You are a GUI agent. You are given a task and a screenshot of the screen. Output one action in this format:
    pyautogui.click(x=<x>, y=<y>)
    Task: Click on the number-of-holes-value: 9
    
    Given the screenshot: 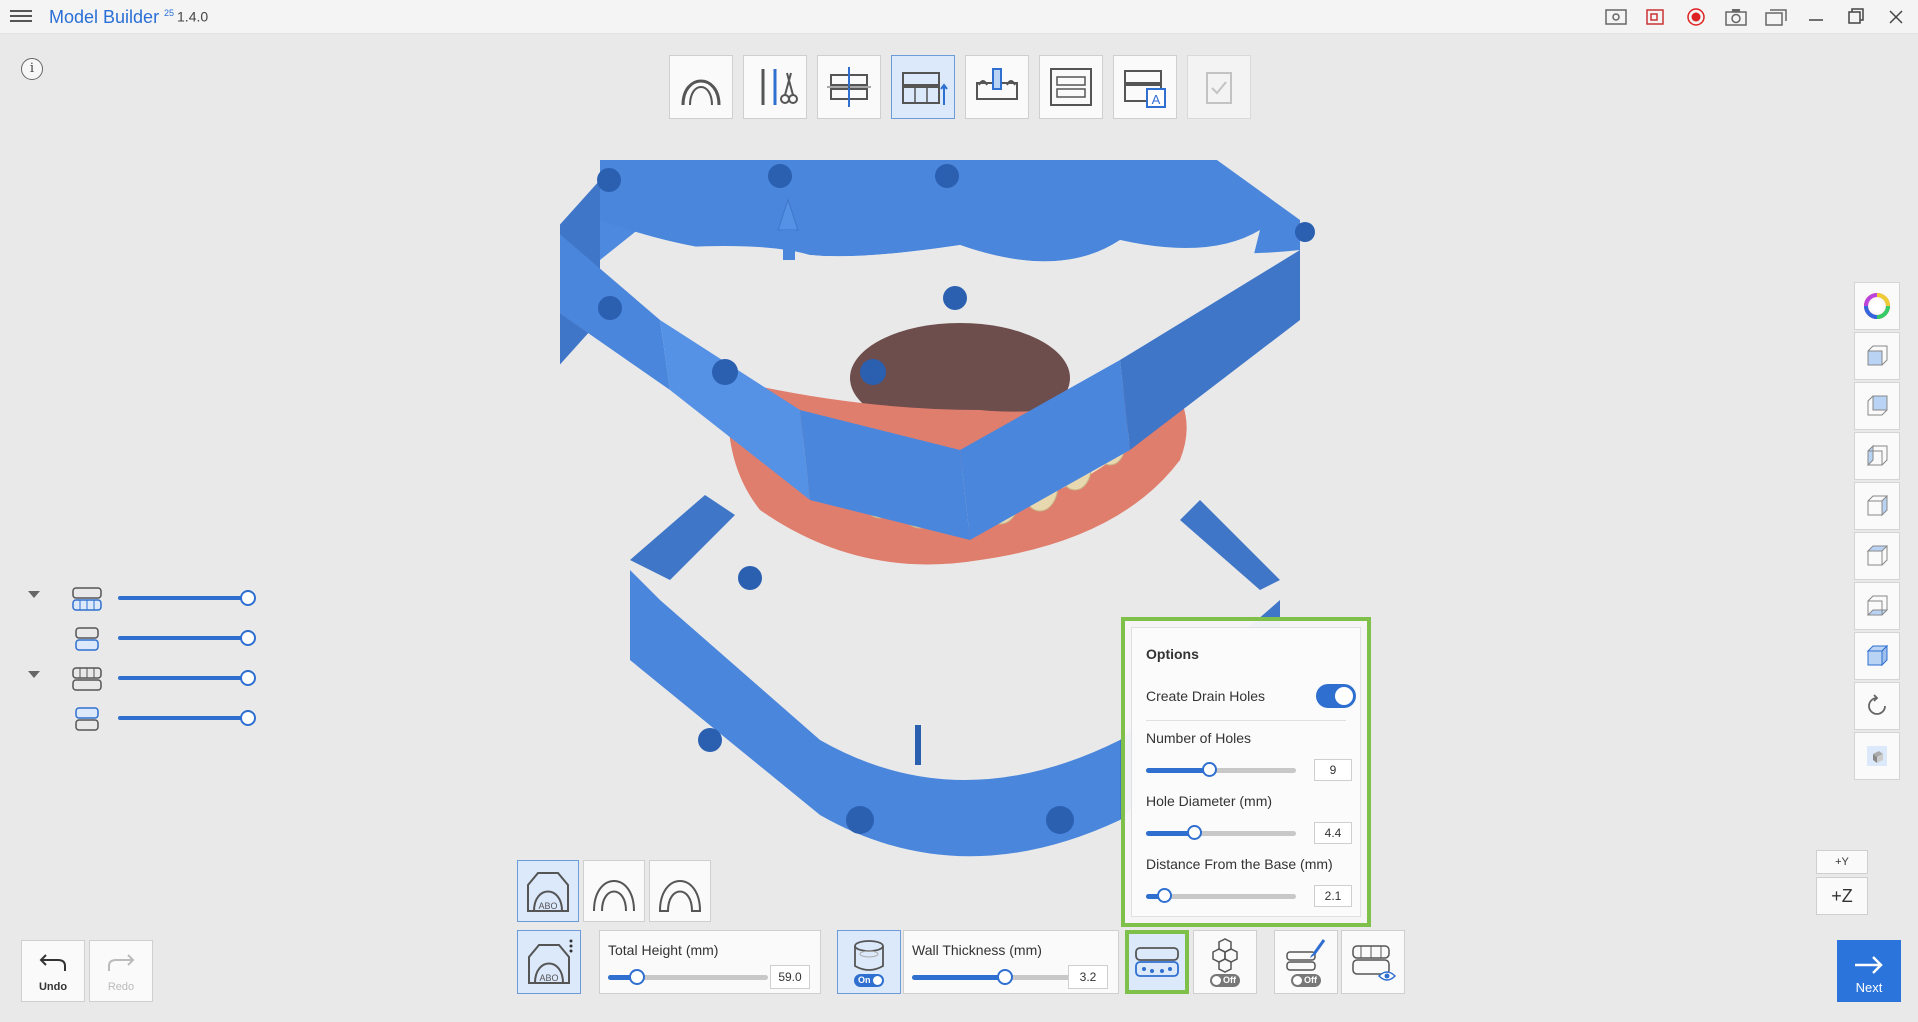 What is the action you would take?
    pyautogui.click(x=1333, y=770)
    